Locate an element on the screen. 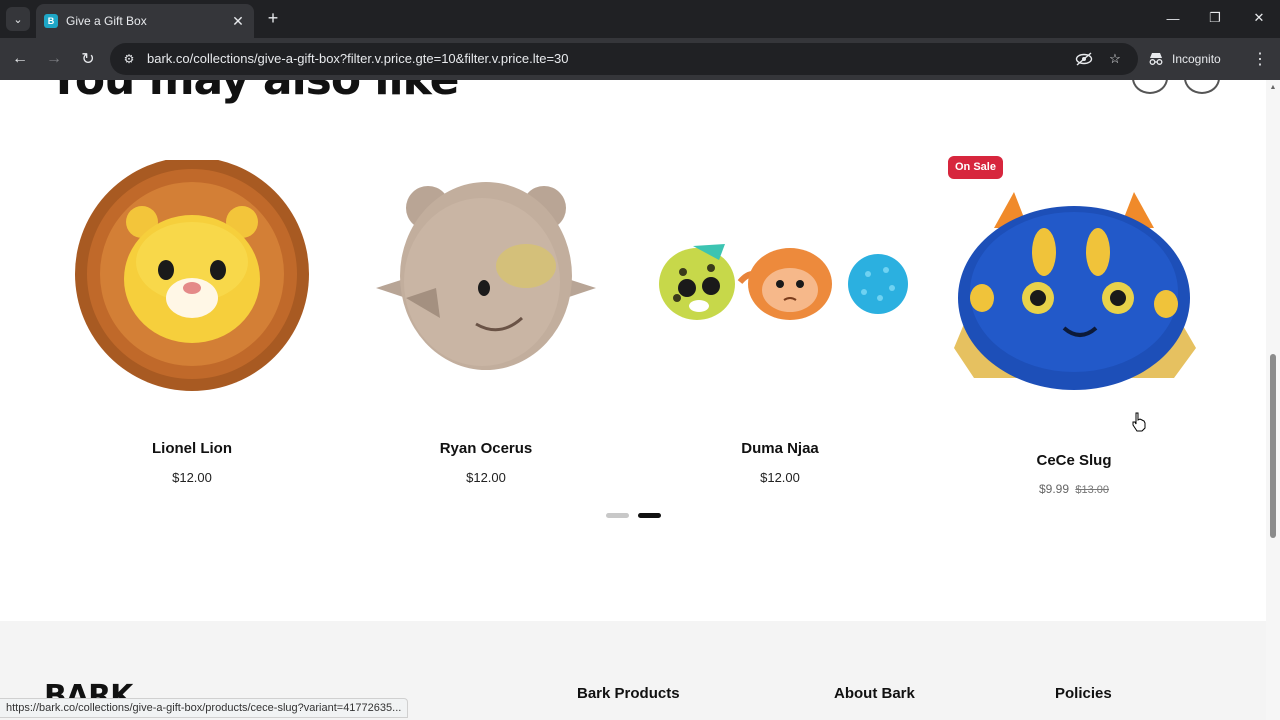 This screenshot has height=720, width=1280. hand-pointer-cursor-icon is located at coordinates (1139, 422).